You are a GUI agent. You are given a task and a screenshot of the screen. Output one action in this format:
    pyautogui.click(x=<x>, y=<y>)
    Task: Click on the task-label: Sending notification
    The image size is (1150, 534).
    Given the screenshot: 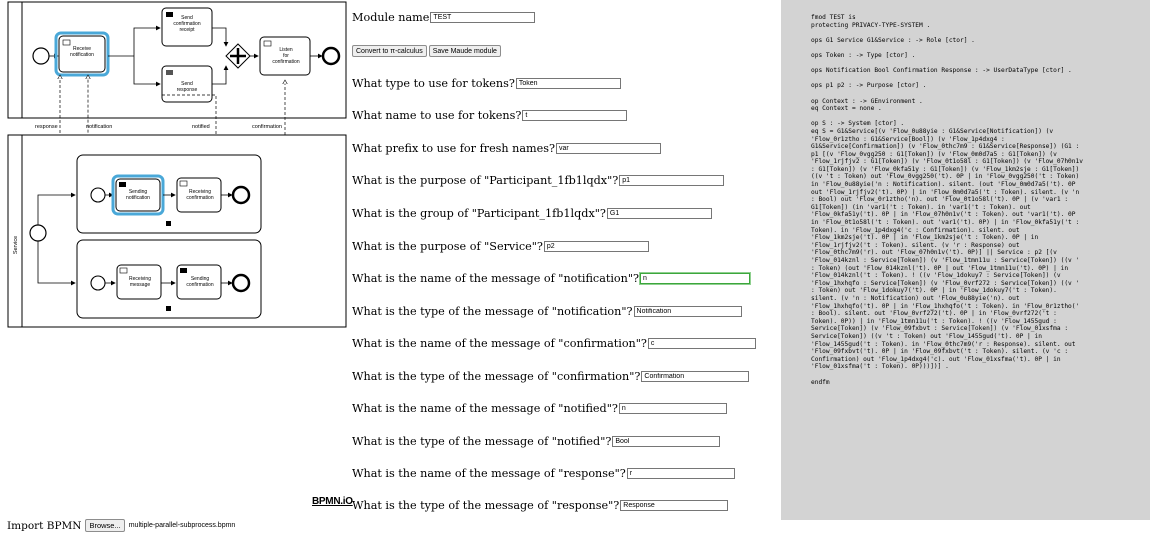 What is the action you would take?
    pyautogui.click(x=138, y=195)
    